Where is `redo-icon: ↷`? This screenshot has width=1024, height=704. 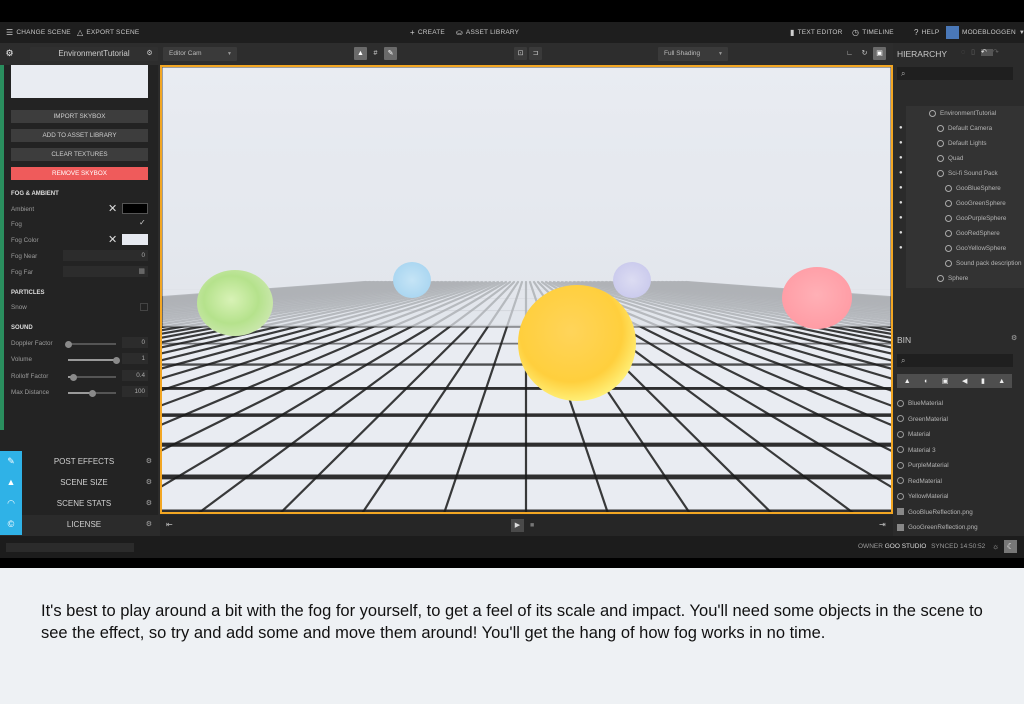
redo-icon: ↷ is located at coordinates (999, 52).